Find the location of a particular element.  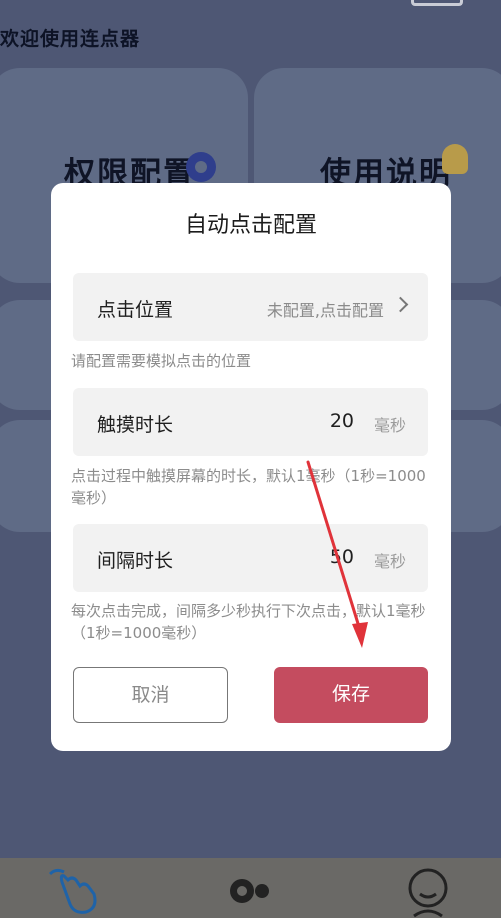

annotation-arrow is located at coordinates (337, 554).